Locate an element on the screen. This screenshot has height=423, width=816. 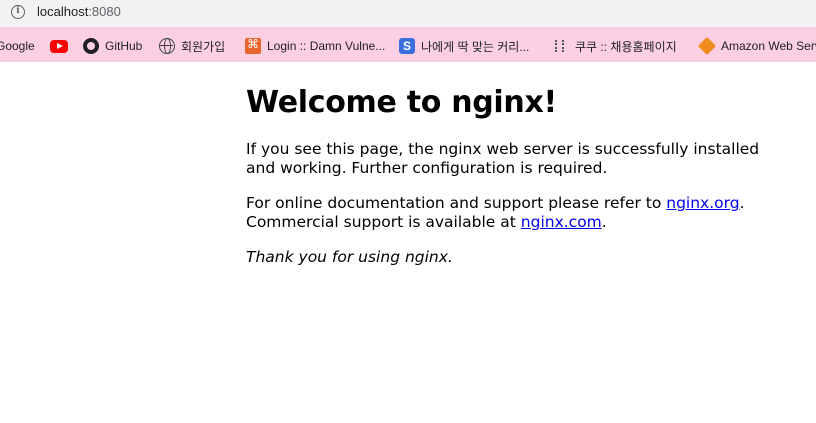
bookmark-signup: 회원가입 is located at coordinates (192, 46).